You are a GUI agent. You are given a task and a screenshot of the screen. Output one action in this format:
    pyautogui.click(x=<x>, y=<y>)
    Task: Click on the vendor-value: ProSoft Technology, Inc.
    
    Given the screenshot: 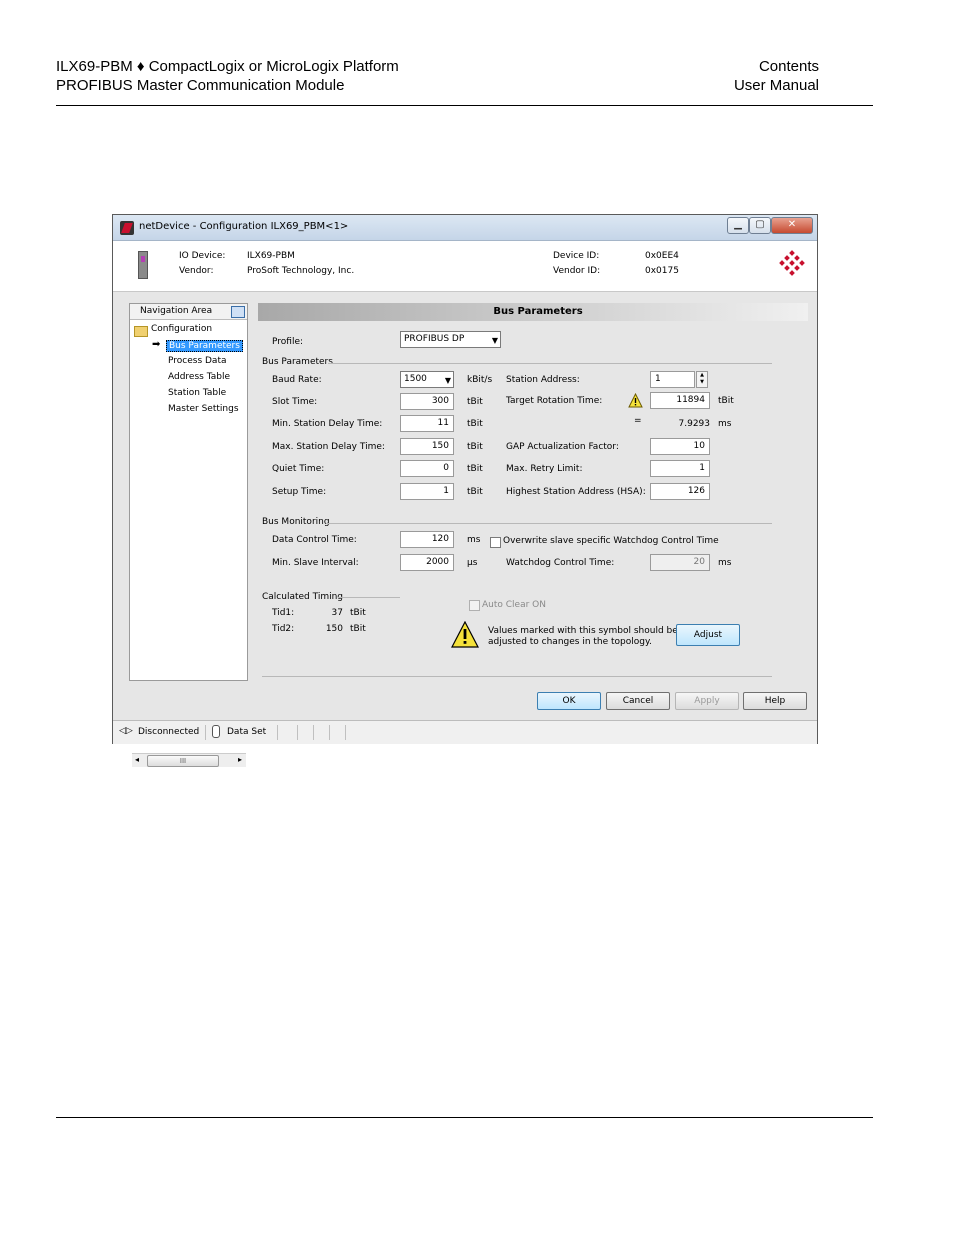 What is the action you would take?
    pyautogui.click(x=301, y=271)
    